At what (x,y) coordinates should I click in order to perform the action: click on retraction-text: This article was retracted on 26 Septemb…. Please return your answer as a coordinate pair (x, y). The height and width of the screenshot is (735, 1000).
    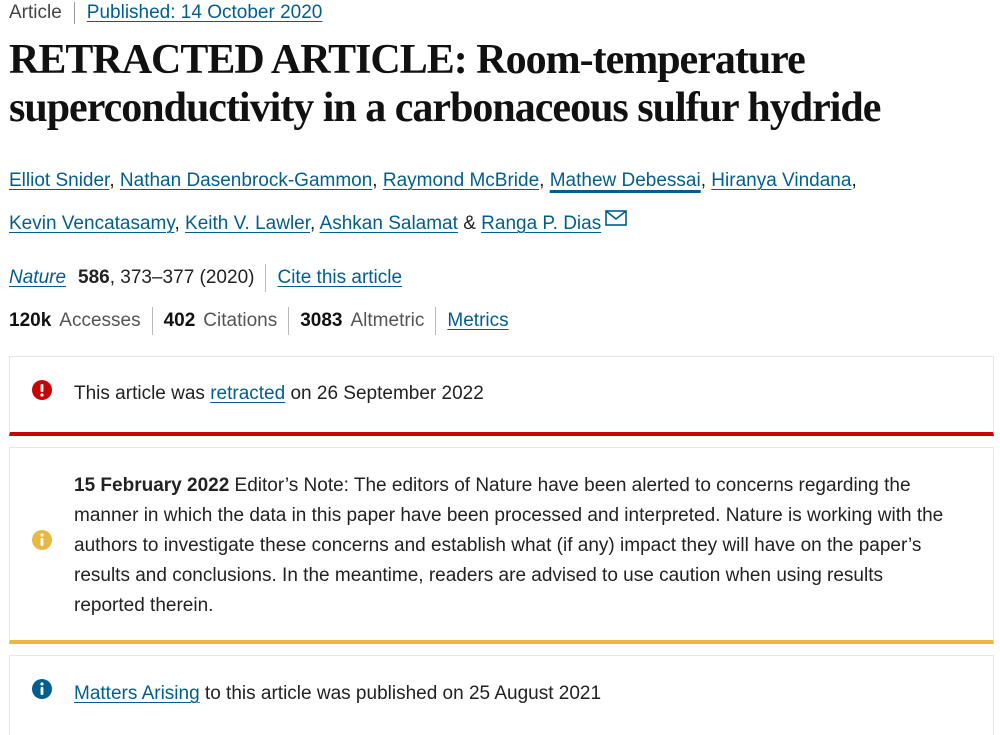
    Looking at the image, I should click on (279, 393).